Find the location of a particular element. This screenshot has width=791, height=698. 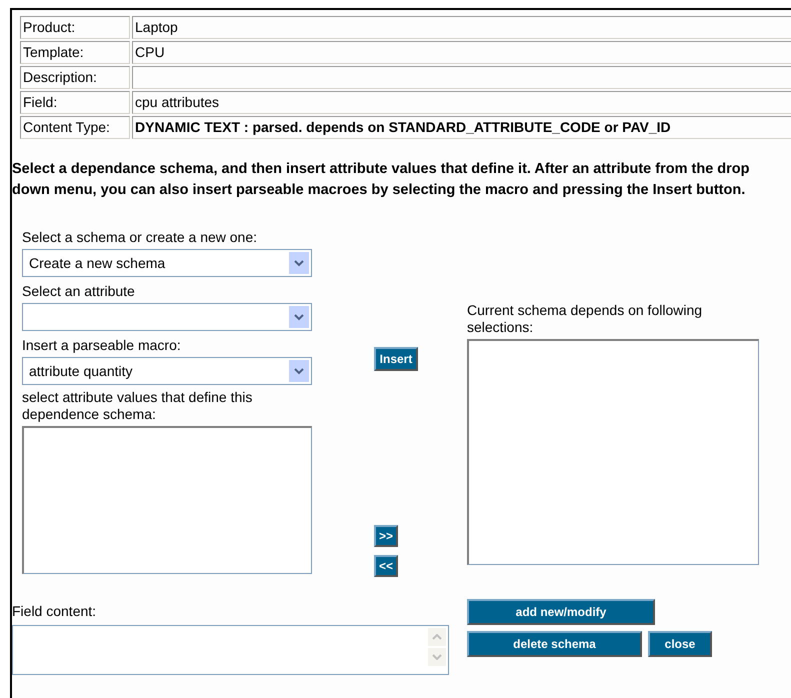

row-value: DYNAMIC TEXT : parsed. depends on STANDARD_ATTRIBUTE_CODE or PAV_ID is located at coordinates (461, 127).